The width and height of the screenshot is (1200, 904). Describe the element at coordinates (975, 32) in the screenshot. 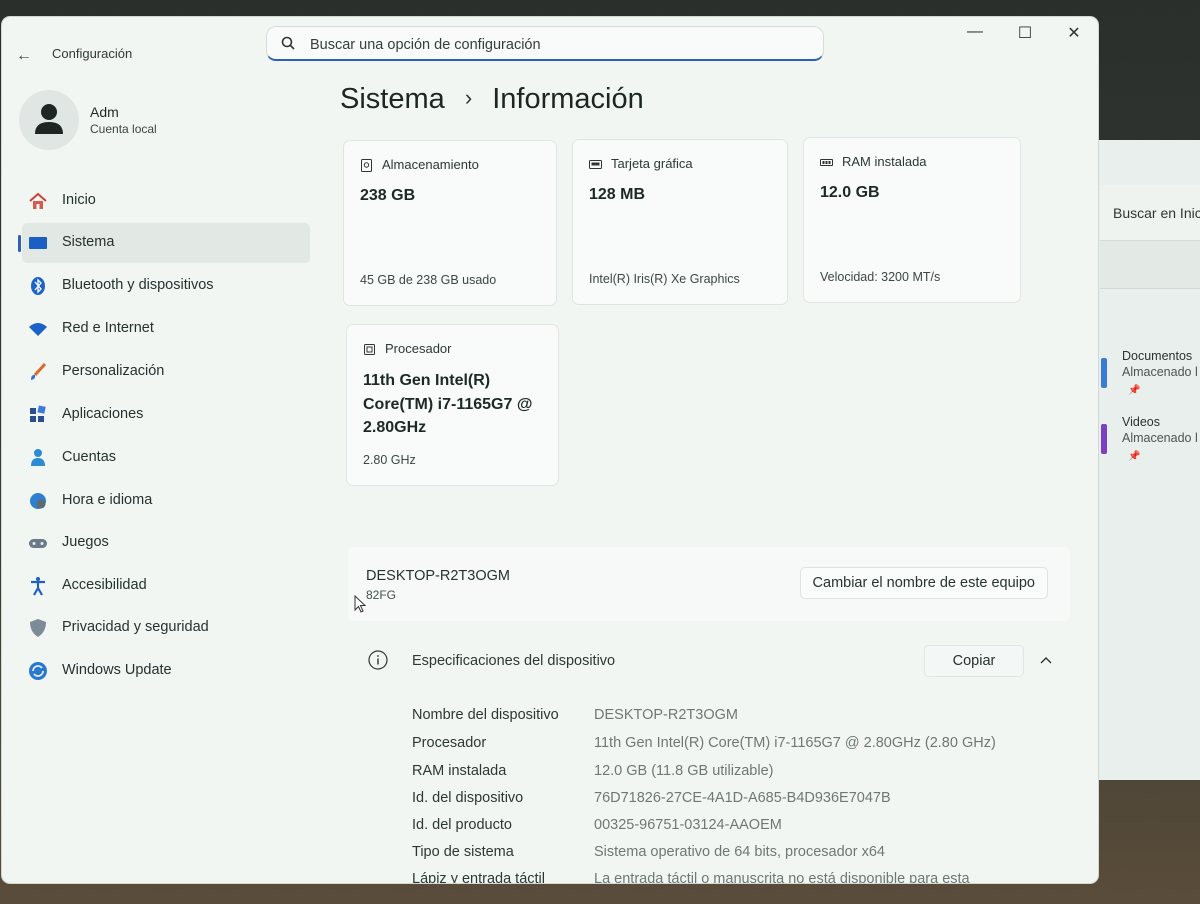

I see `minimize-button: —` at that location.